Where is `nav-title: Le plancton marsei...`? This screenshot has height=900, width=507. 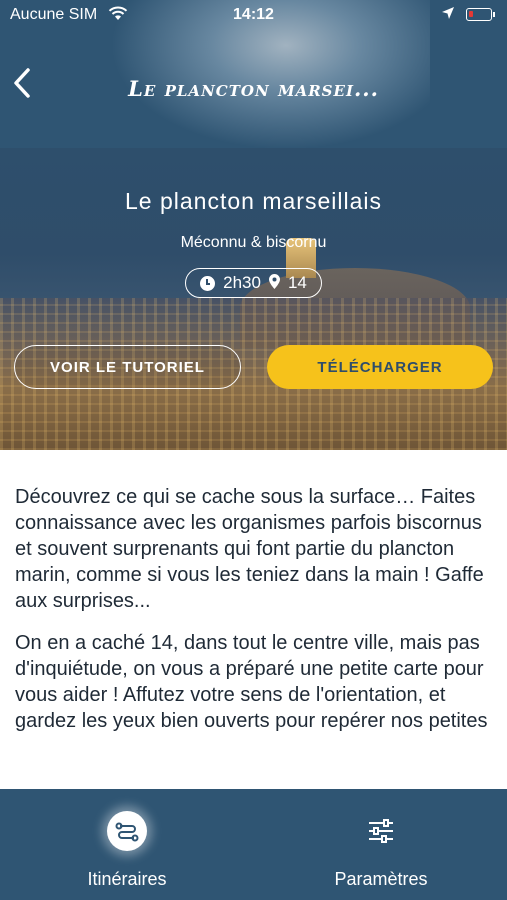
nav-title: Le plancton marsei... is located at coordinates (253, 88).